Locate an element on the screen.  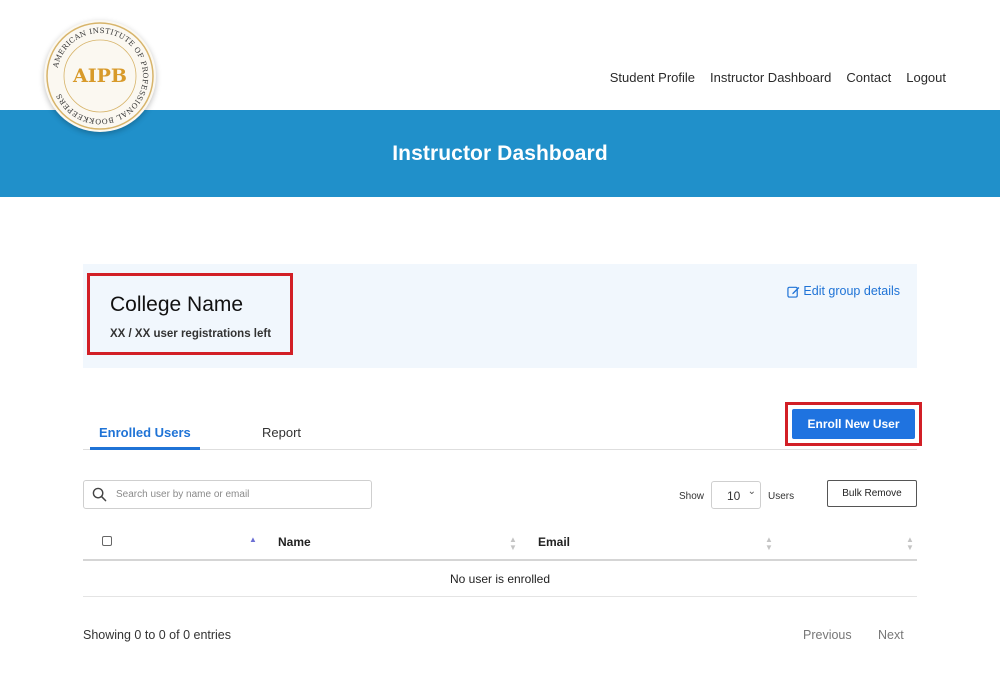
edit-icon is located at coordinates (793, 292).